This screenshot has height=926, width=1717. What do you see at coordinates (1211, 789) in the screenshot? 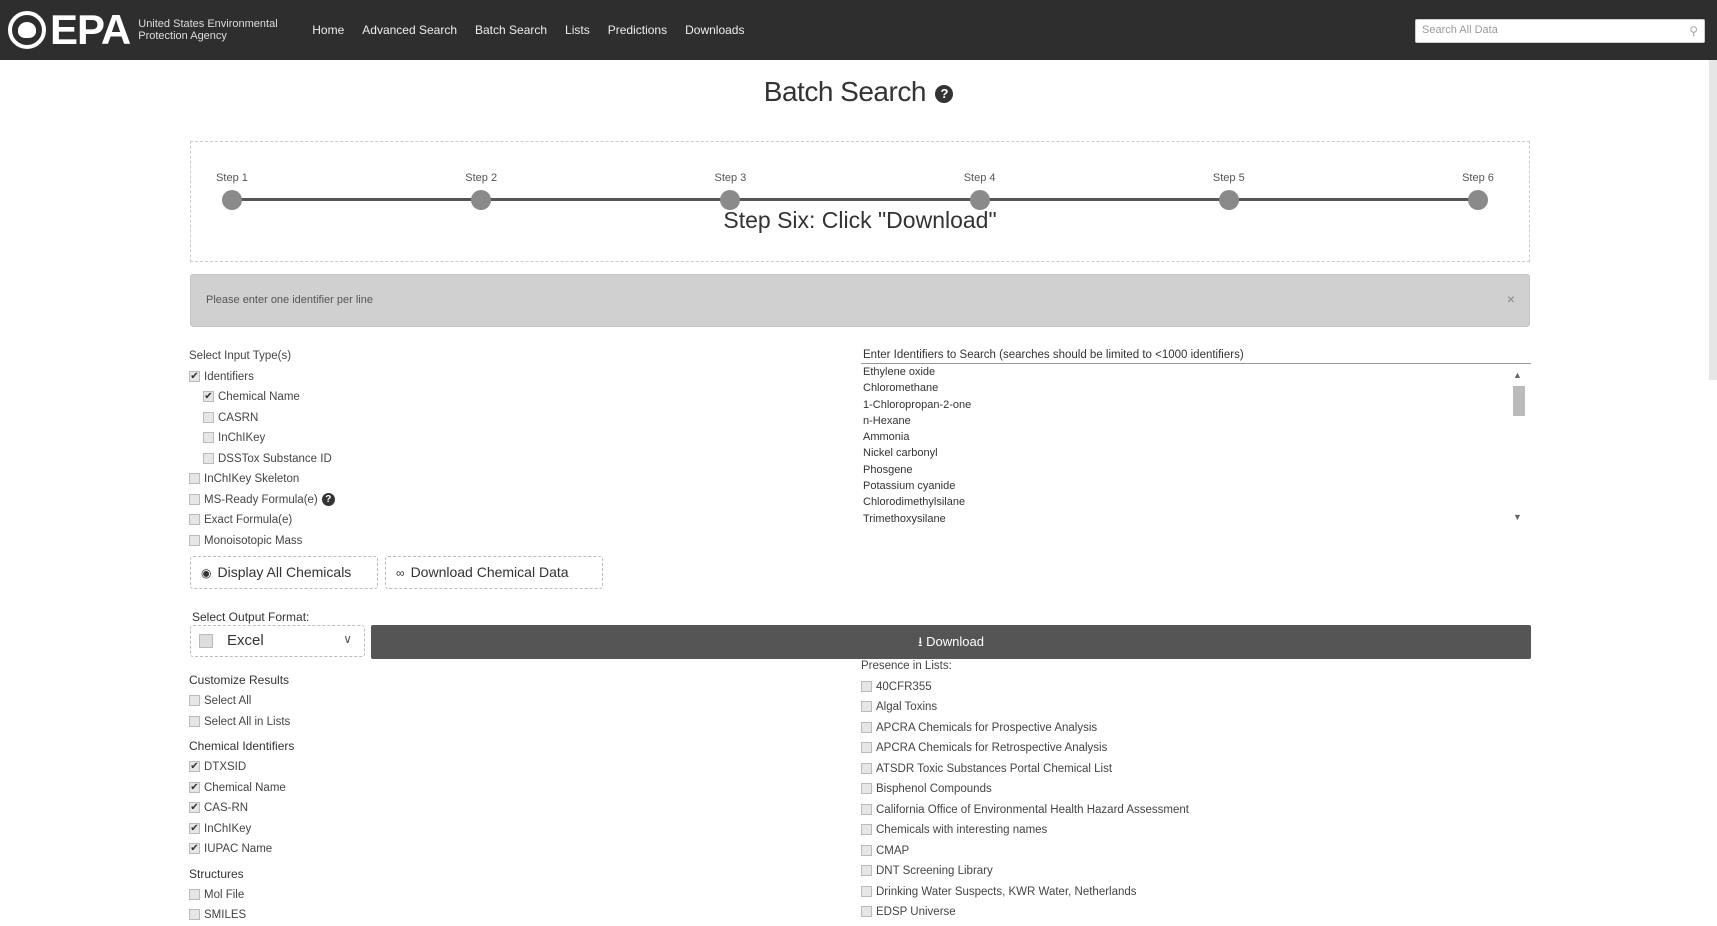
I see `presence-list-option: Bisphenol Compounds` at bounding box center [1211, 789].